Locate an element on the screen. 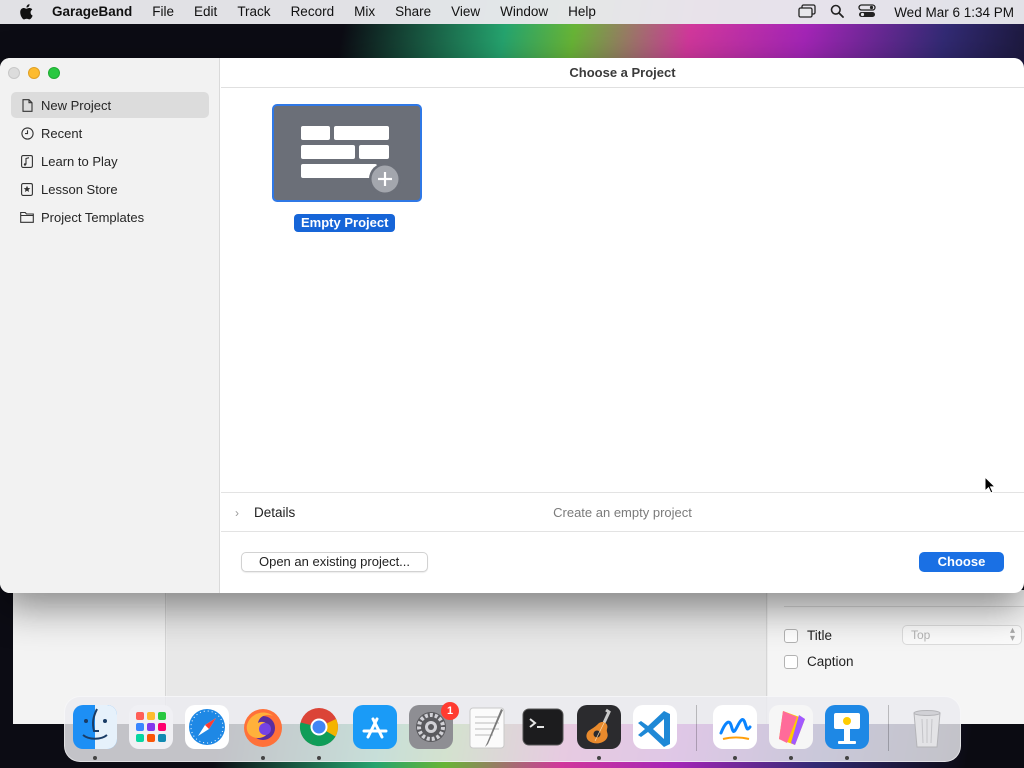 The width and height of the screenshot is (1024, 768). empty-project-thumbnail-icon is located at coordinates (351, 160).